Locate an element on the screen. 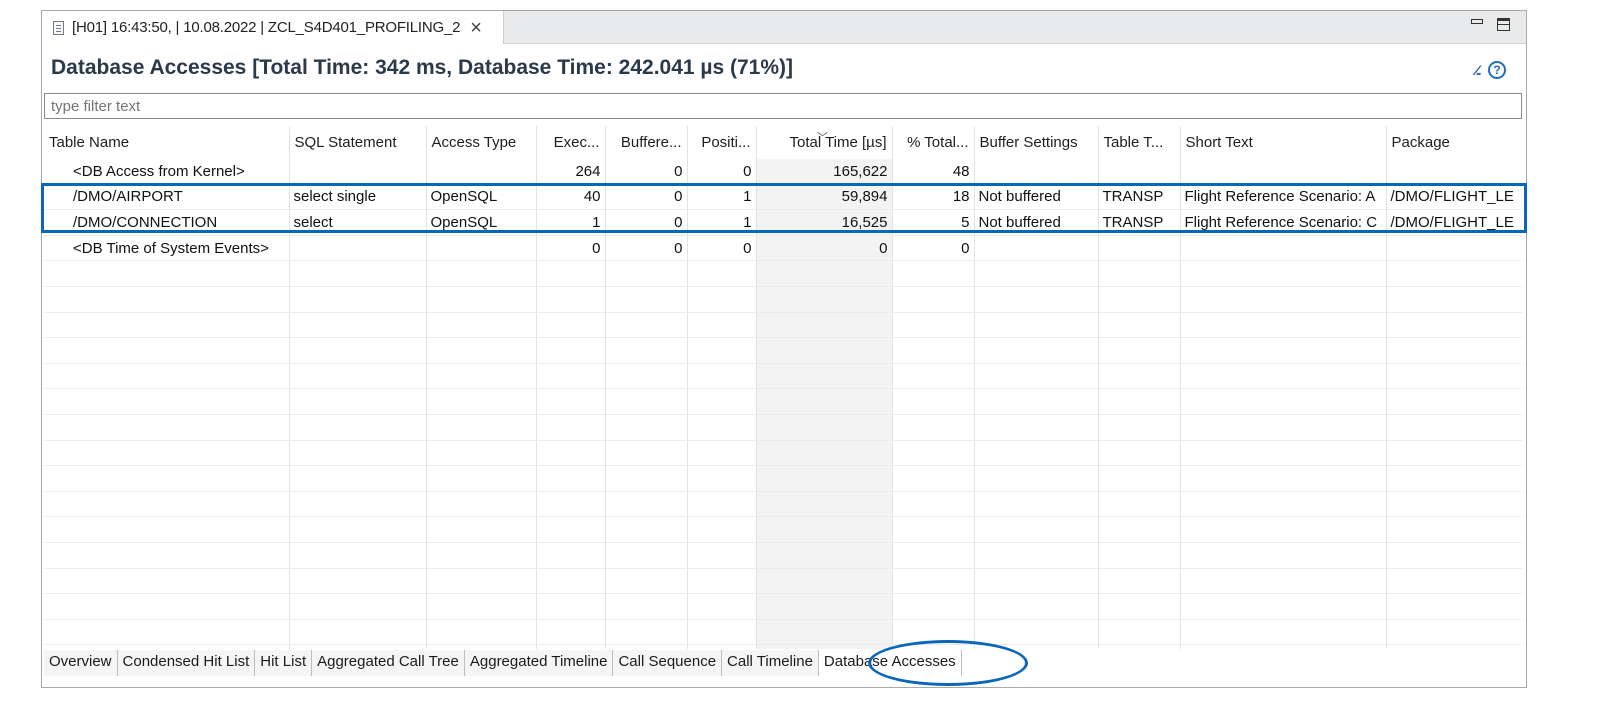 This screenshot has height=712, width=1600. column-header-11: Package is located at coordinates (1454, 142).